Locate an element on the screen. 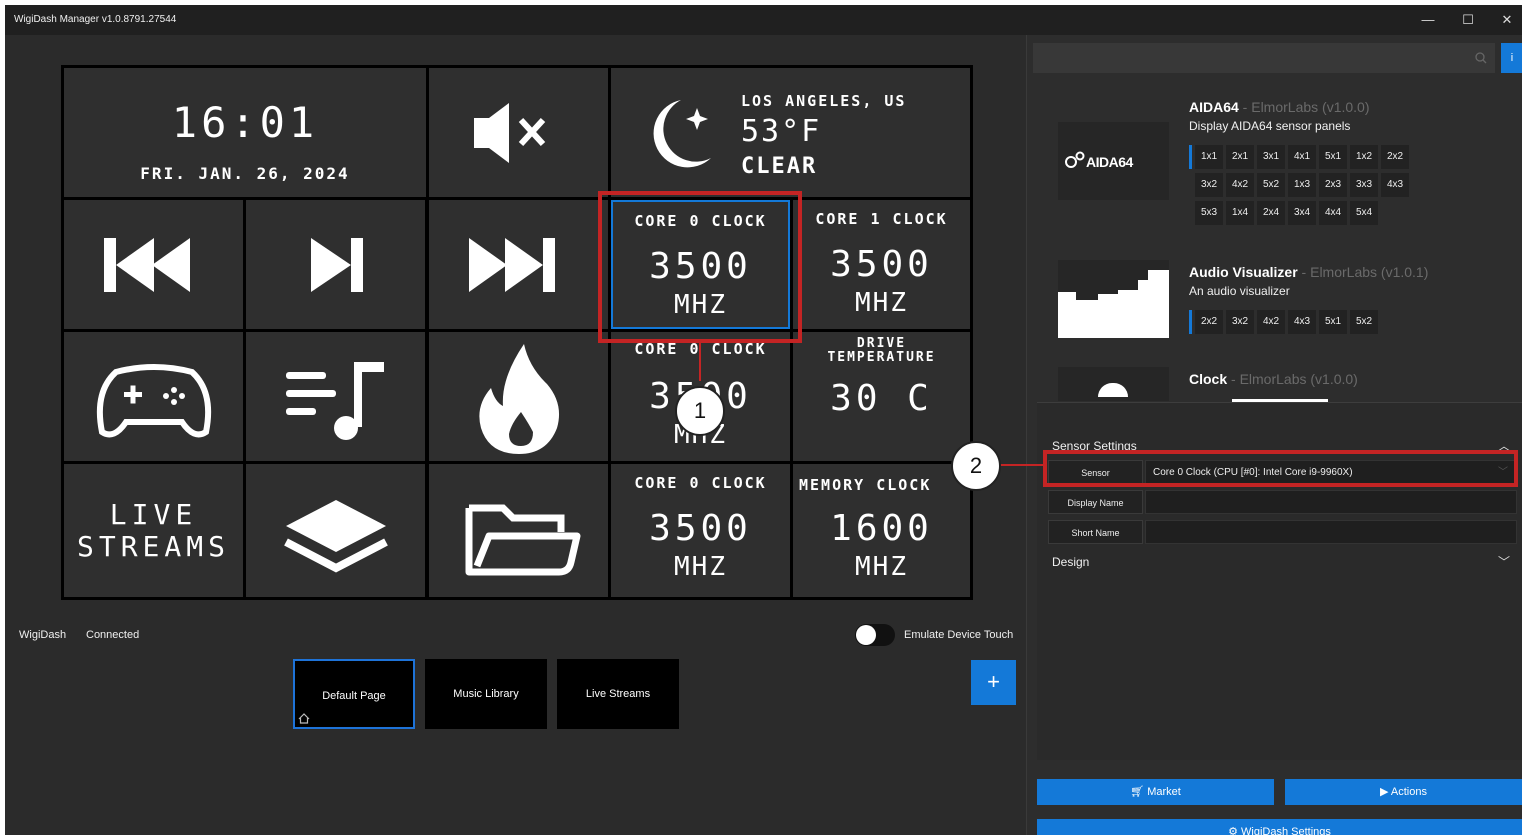 This screenshot has width=1522, height=835. gear-icon is located at coordinates (1075, 159).